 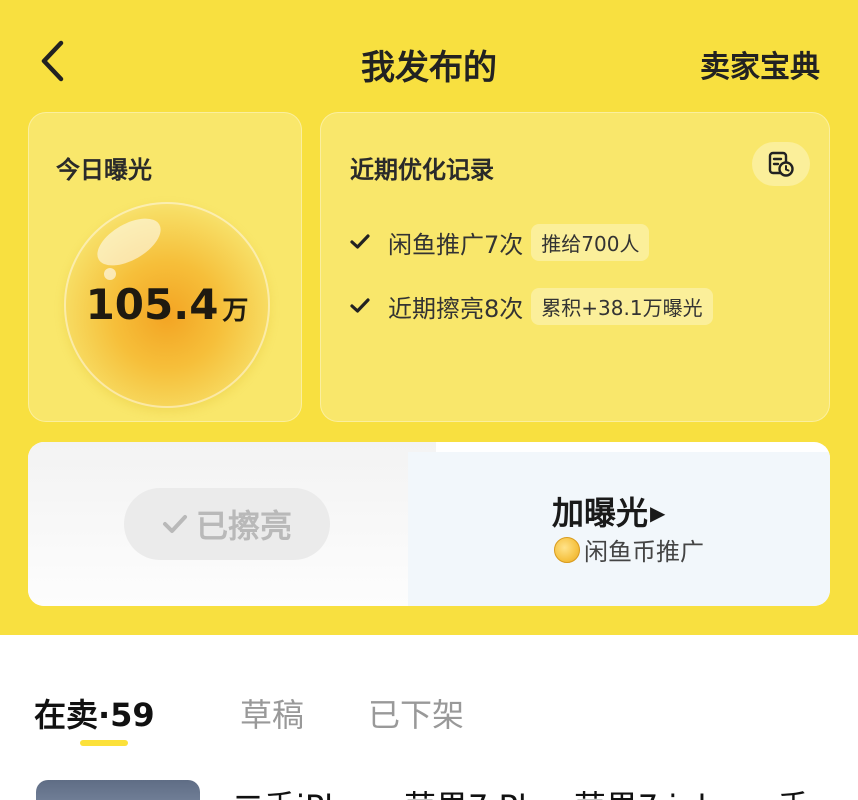 I want to click on exposure-value: 105.4 万, so click(x=167, y=304).